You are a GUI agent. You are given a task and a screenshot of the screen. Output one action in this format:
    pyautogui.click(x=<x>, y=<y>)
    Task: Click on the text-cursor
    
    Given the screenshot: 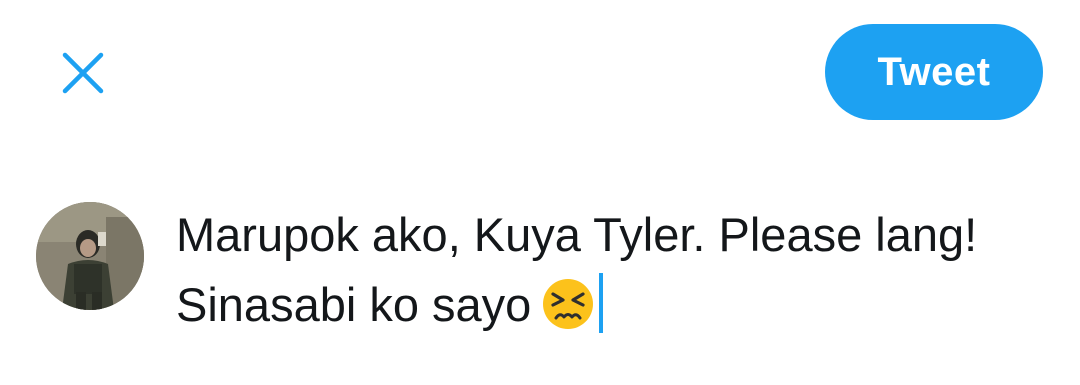 What is the action you would take?
    pyautogui.click(x=601, y=303)
    